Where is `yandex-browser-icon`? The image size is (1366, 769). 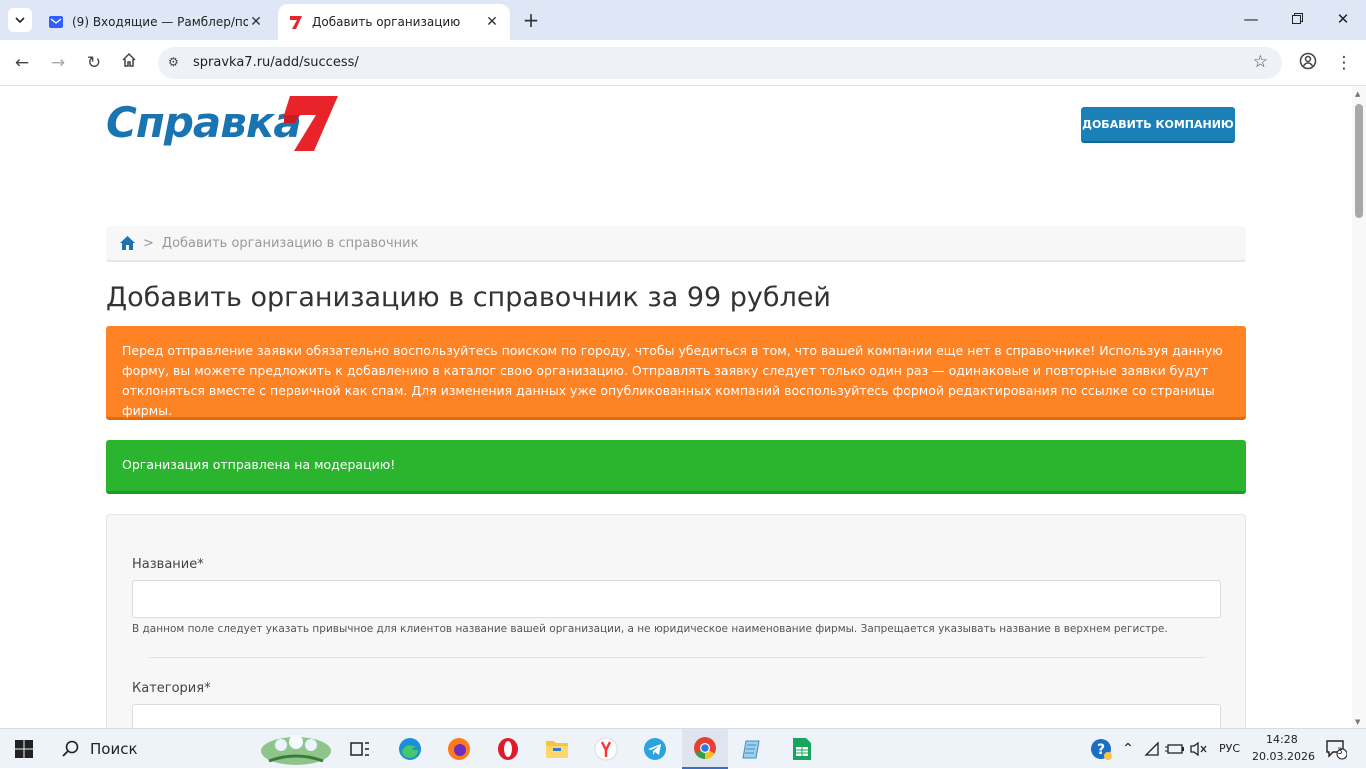
yandex-browser-icon is located at coordinates (606, 749).